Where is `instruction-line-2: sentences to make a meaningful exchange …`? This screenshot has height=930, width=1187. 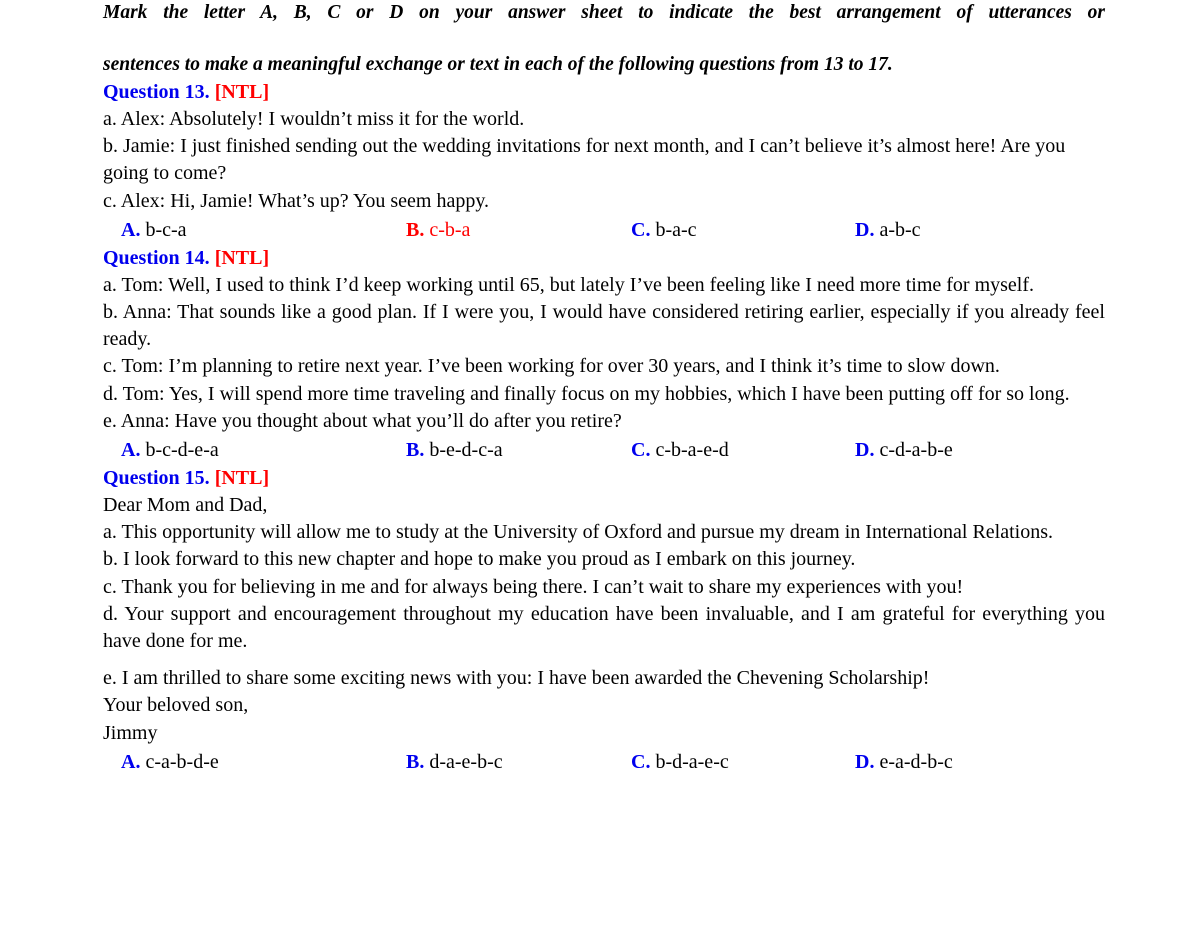
instruction-line-2: sentences to make a meaningful exchange … is located at coordinates (498, 64).